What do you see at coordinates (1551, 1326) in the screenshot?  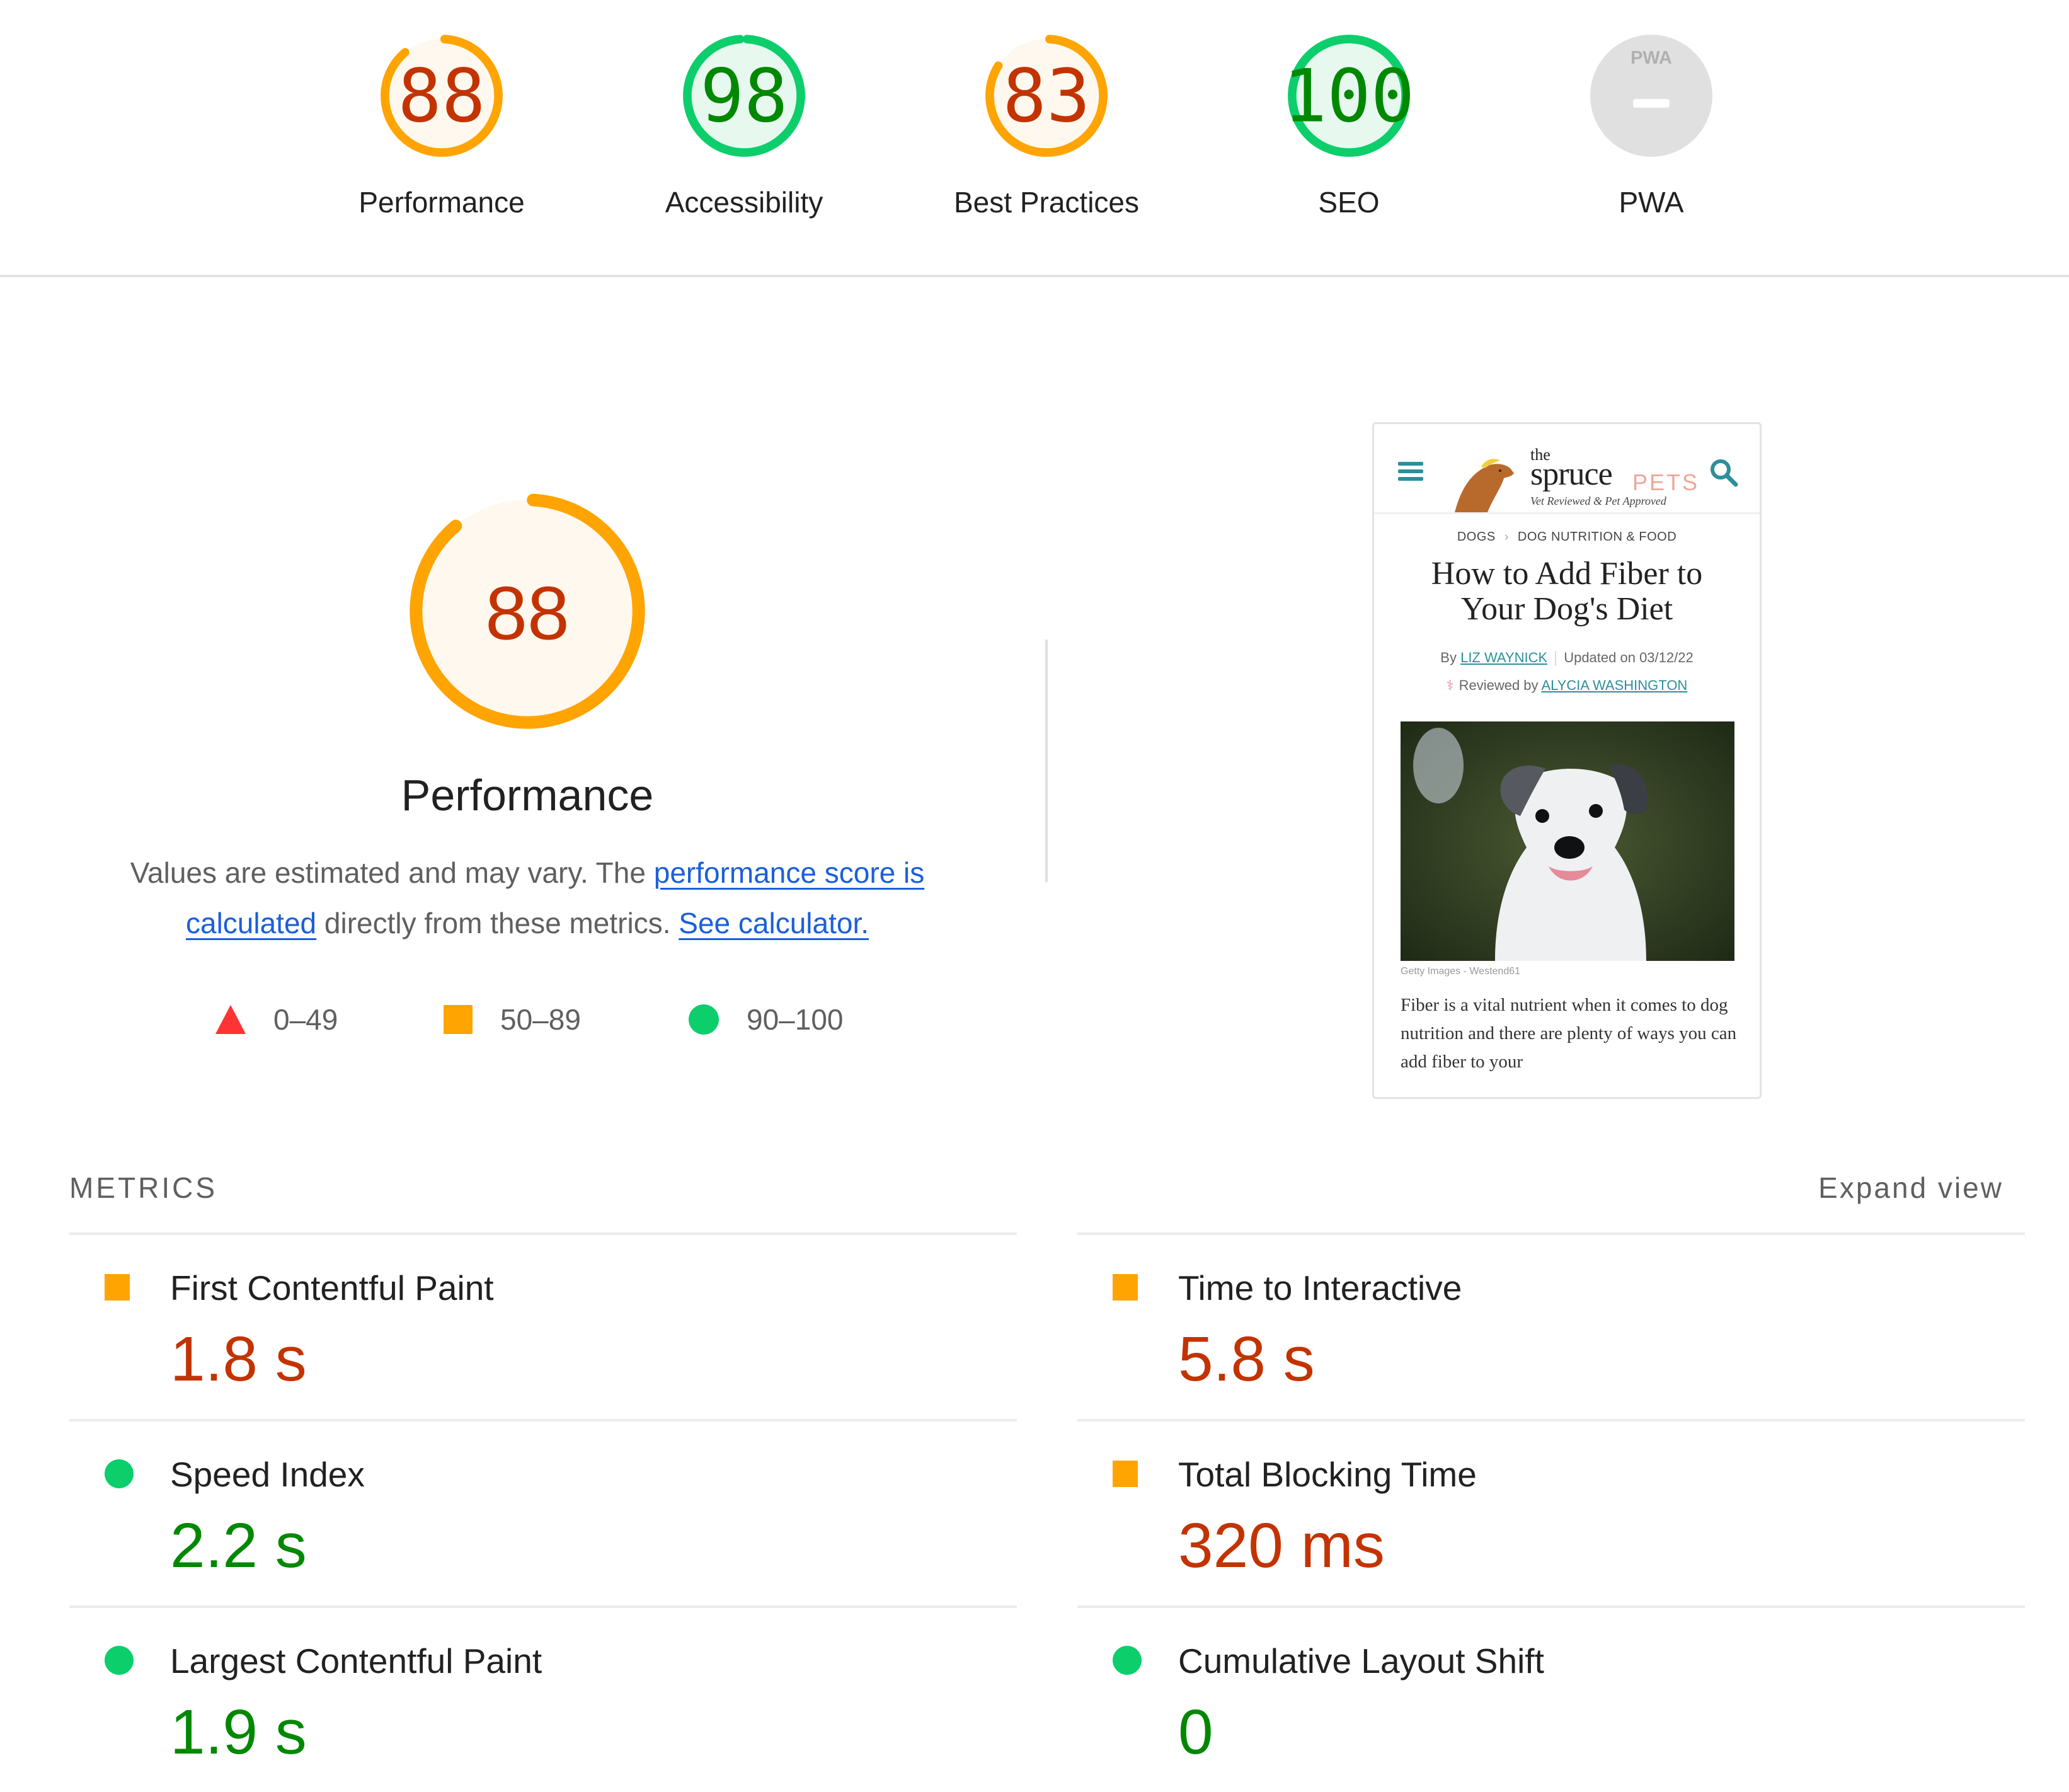 I see `metric-time-to-interactive: Time to Interactive 5.8 s` at bounding box center [1551, 1326].